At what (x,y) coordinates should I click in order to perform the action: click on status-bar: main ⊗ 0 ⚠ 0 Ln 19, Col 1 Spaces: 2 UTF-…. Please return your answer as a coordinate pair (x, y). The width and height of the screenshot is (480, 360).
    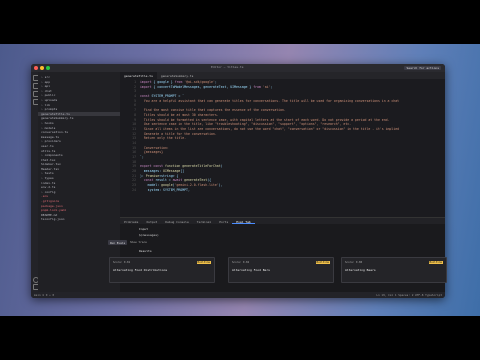
    Looking at the image, I should click on (238, 295).